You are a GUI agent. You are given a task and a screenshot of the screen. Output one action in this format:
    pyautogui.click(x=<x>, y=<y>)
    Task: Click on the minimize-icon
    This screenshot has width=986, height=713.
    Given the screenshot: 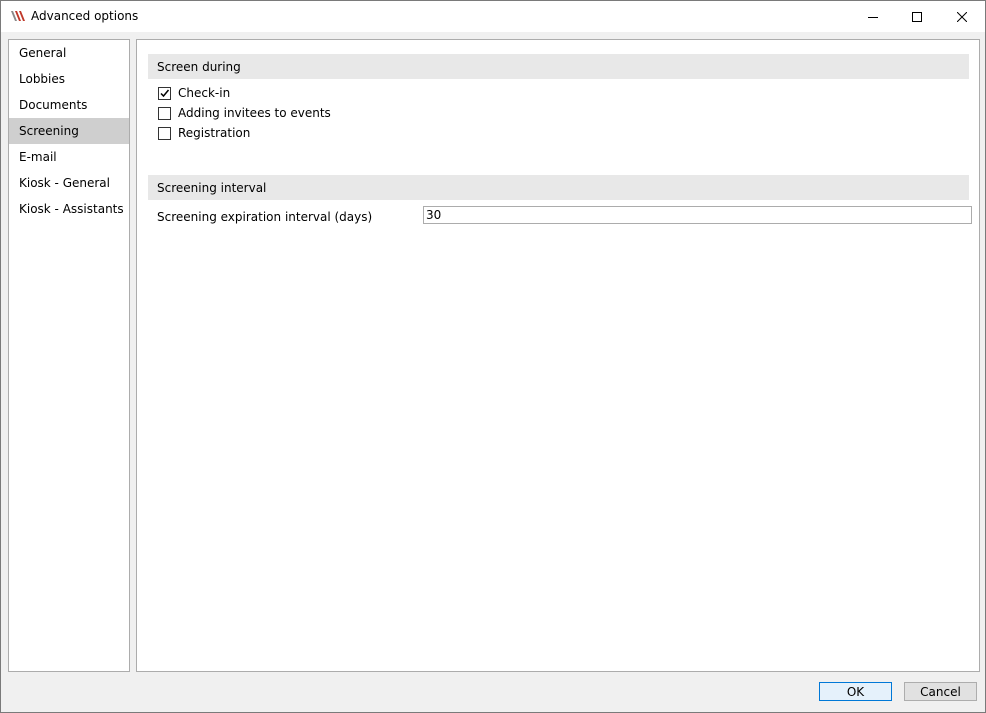 What is the action you would take?
    pyautogui.click(x=873, y=17)
    